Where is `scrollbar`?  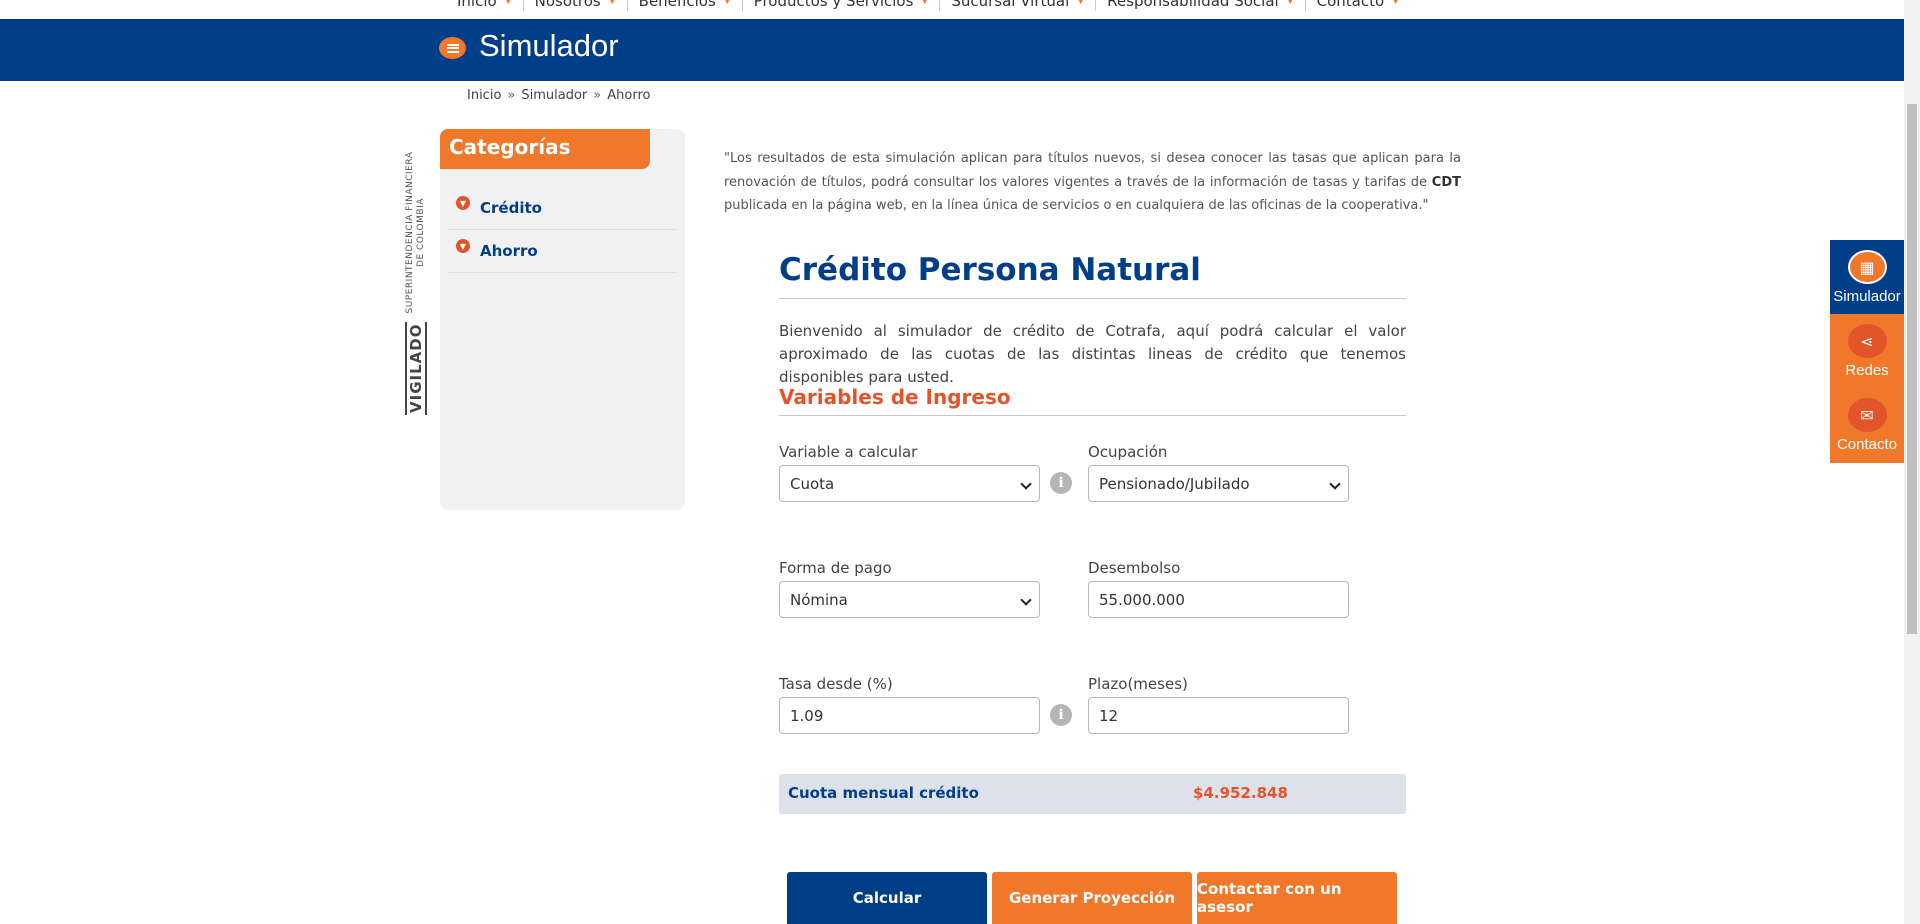 scrollbar is located at coordinates (1912, 462).